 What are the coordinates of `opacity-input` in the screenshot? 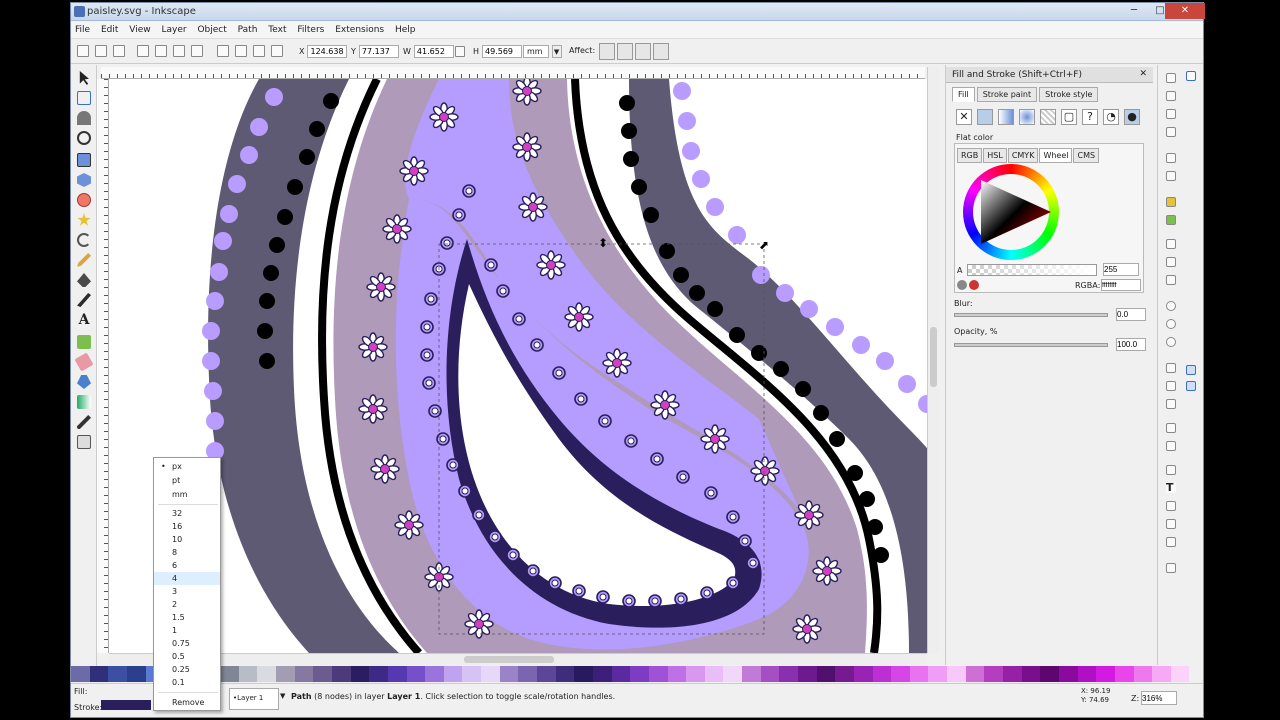 It's located at (1131, 344).